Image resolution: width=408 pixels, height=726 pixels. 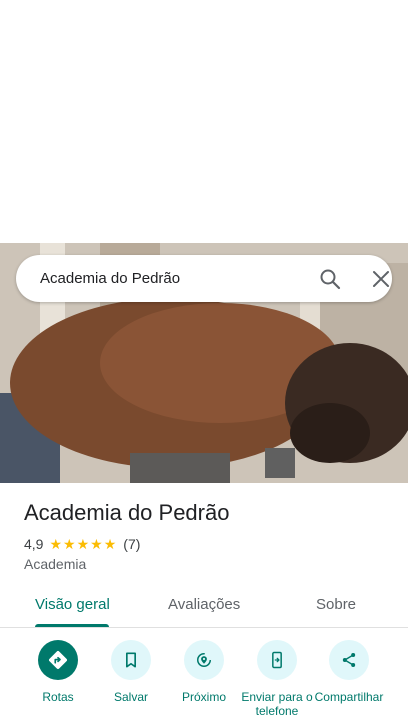 I want to click on send-to-phone-icon, so click(x=277, y=660).